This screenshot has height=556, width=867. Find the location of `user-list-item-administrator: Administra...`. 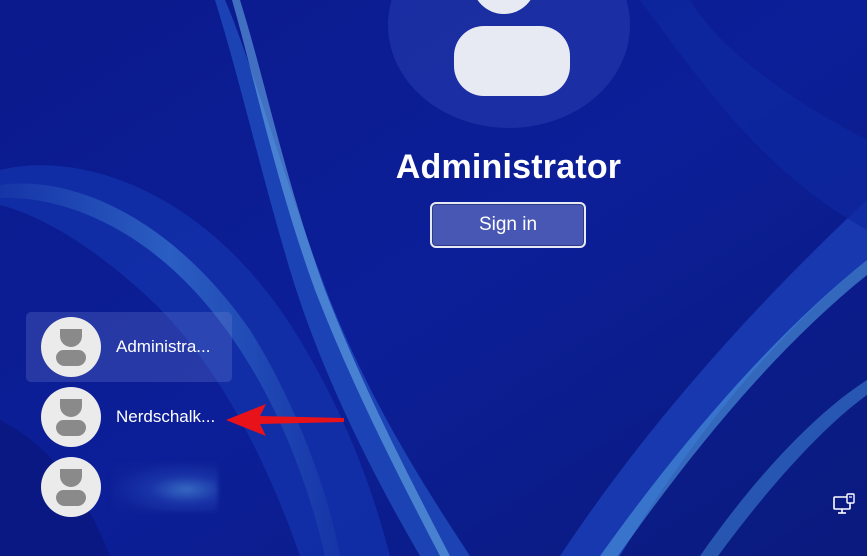

user-list-item-administrator: Administra... is located at coordinates (129, 347).